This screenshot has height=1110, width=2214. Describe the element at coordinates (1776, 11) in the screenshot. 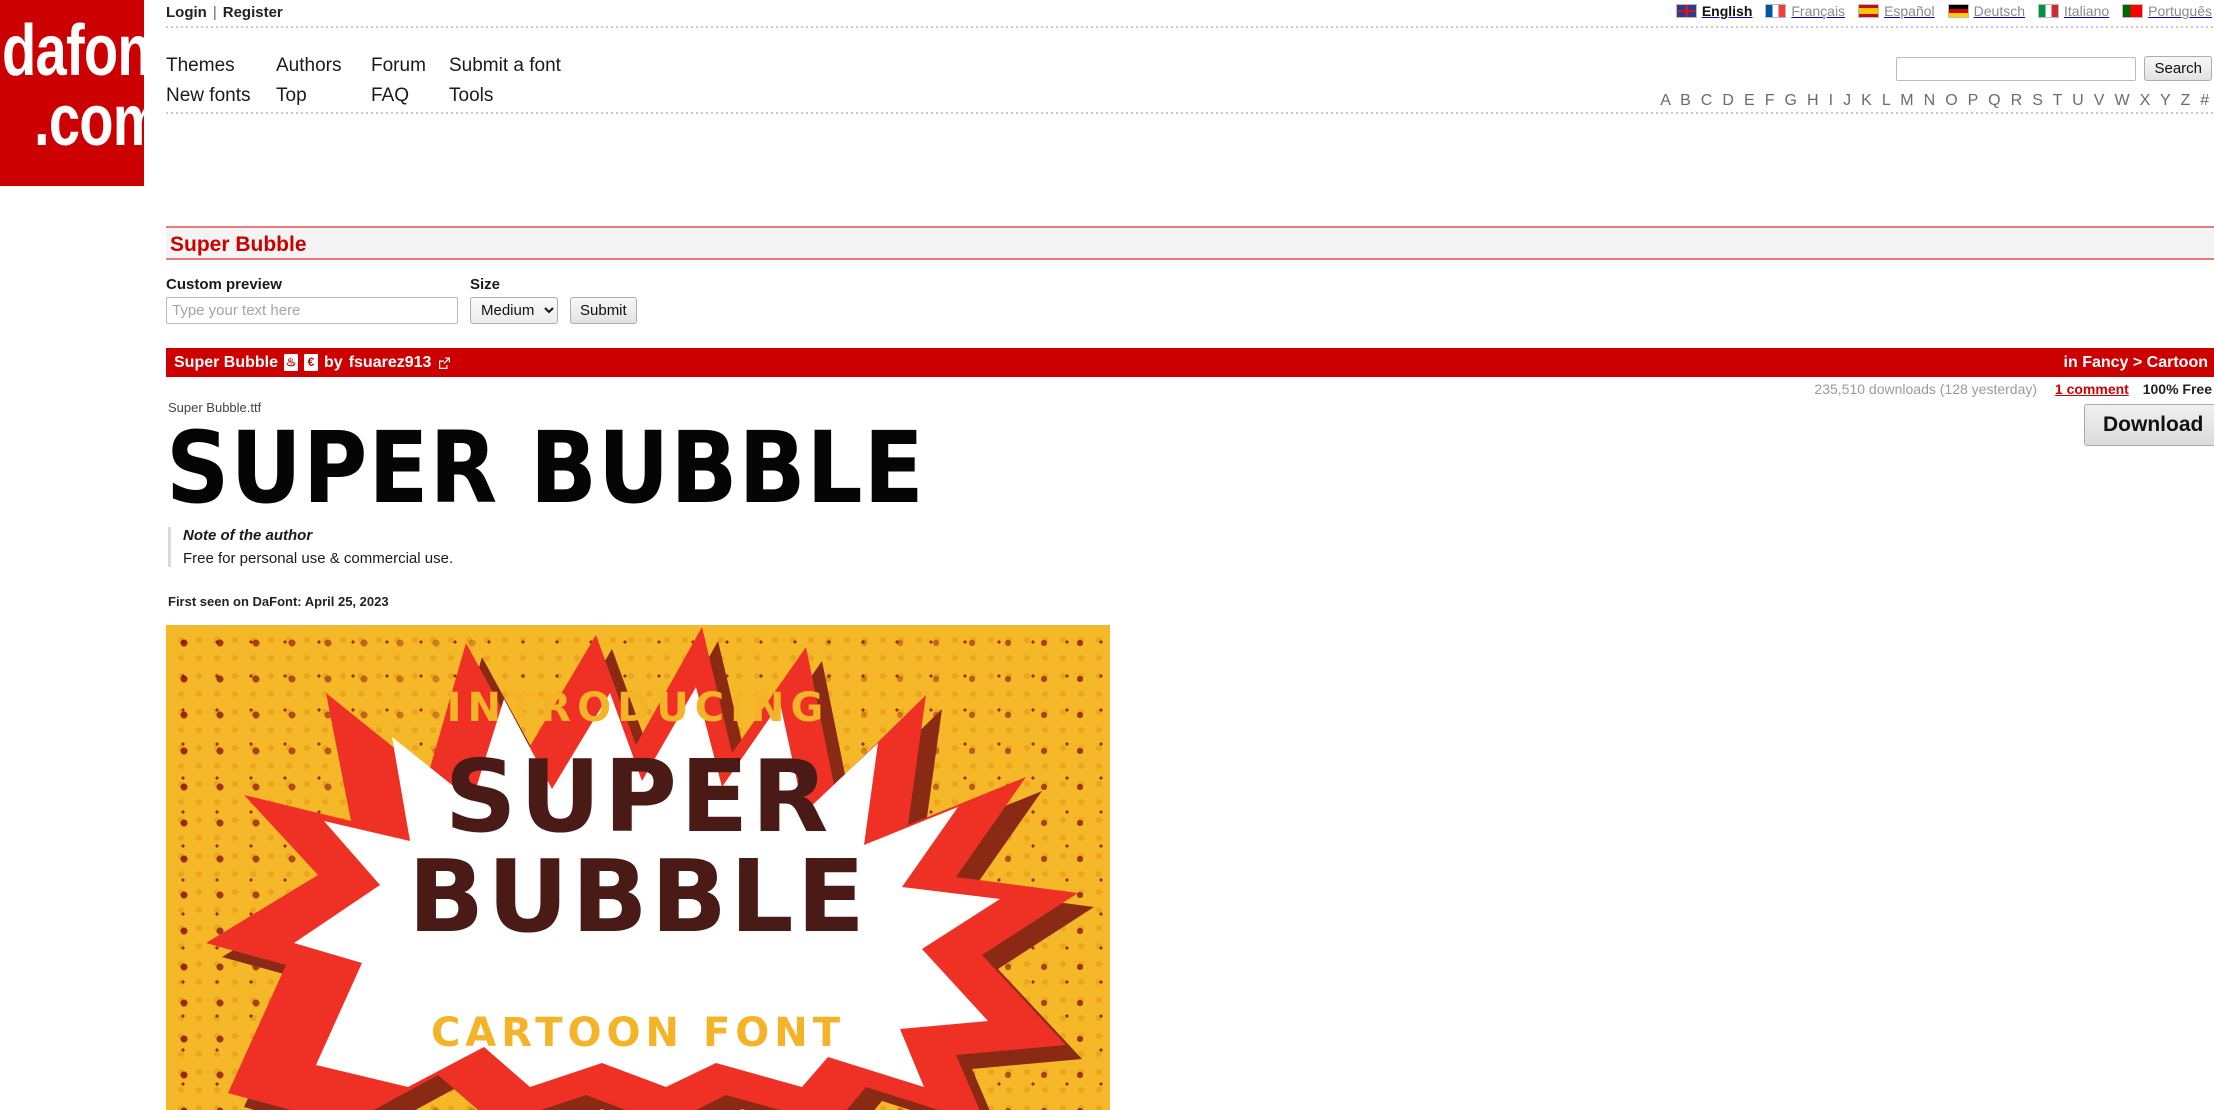

I see `flag-france-icon` at that location.